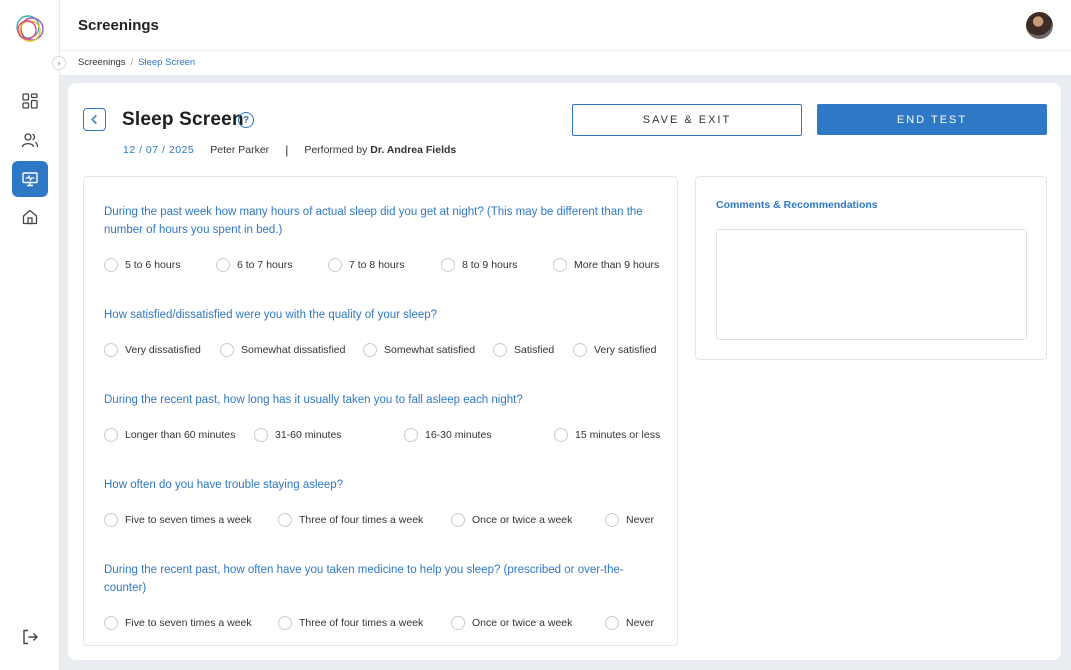 Image resolution: width=1071 pixels, height=670 pixels. Describe the element at coordinates (534, 350) in the screenshot. I see `option-label: Satisfied` at that location.